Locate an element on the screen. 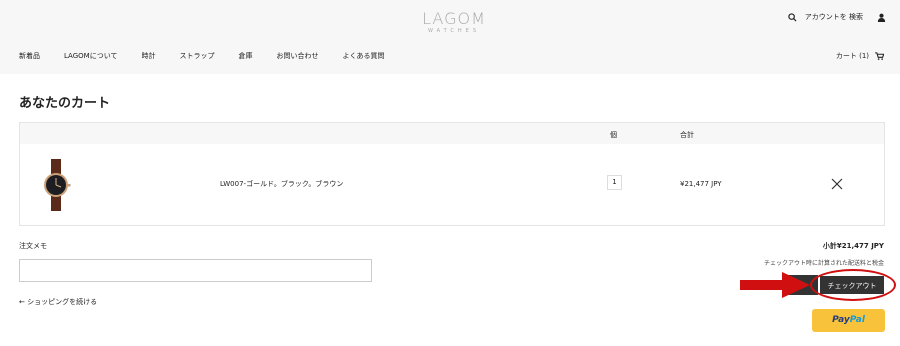 The height and width of the screenshot is (346, 900). cart-link-label: カート (1) is located at coordinates (852, 56).